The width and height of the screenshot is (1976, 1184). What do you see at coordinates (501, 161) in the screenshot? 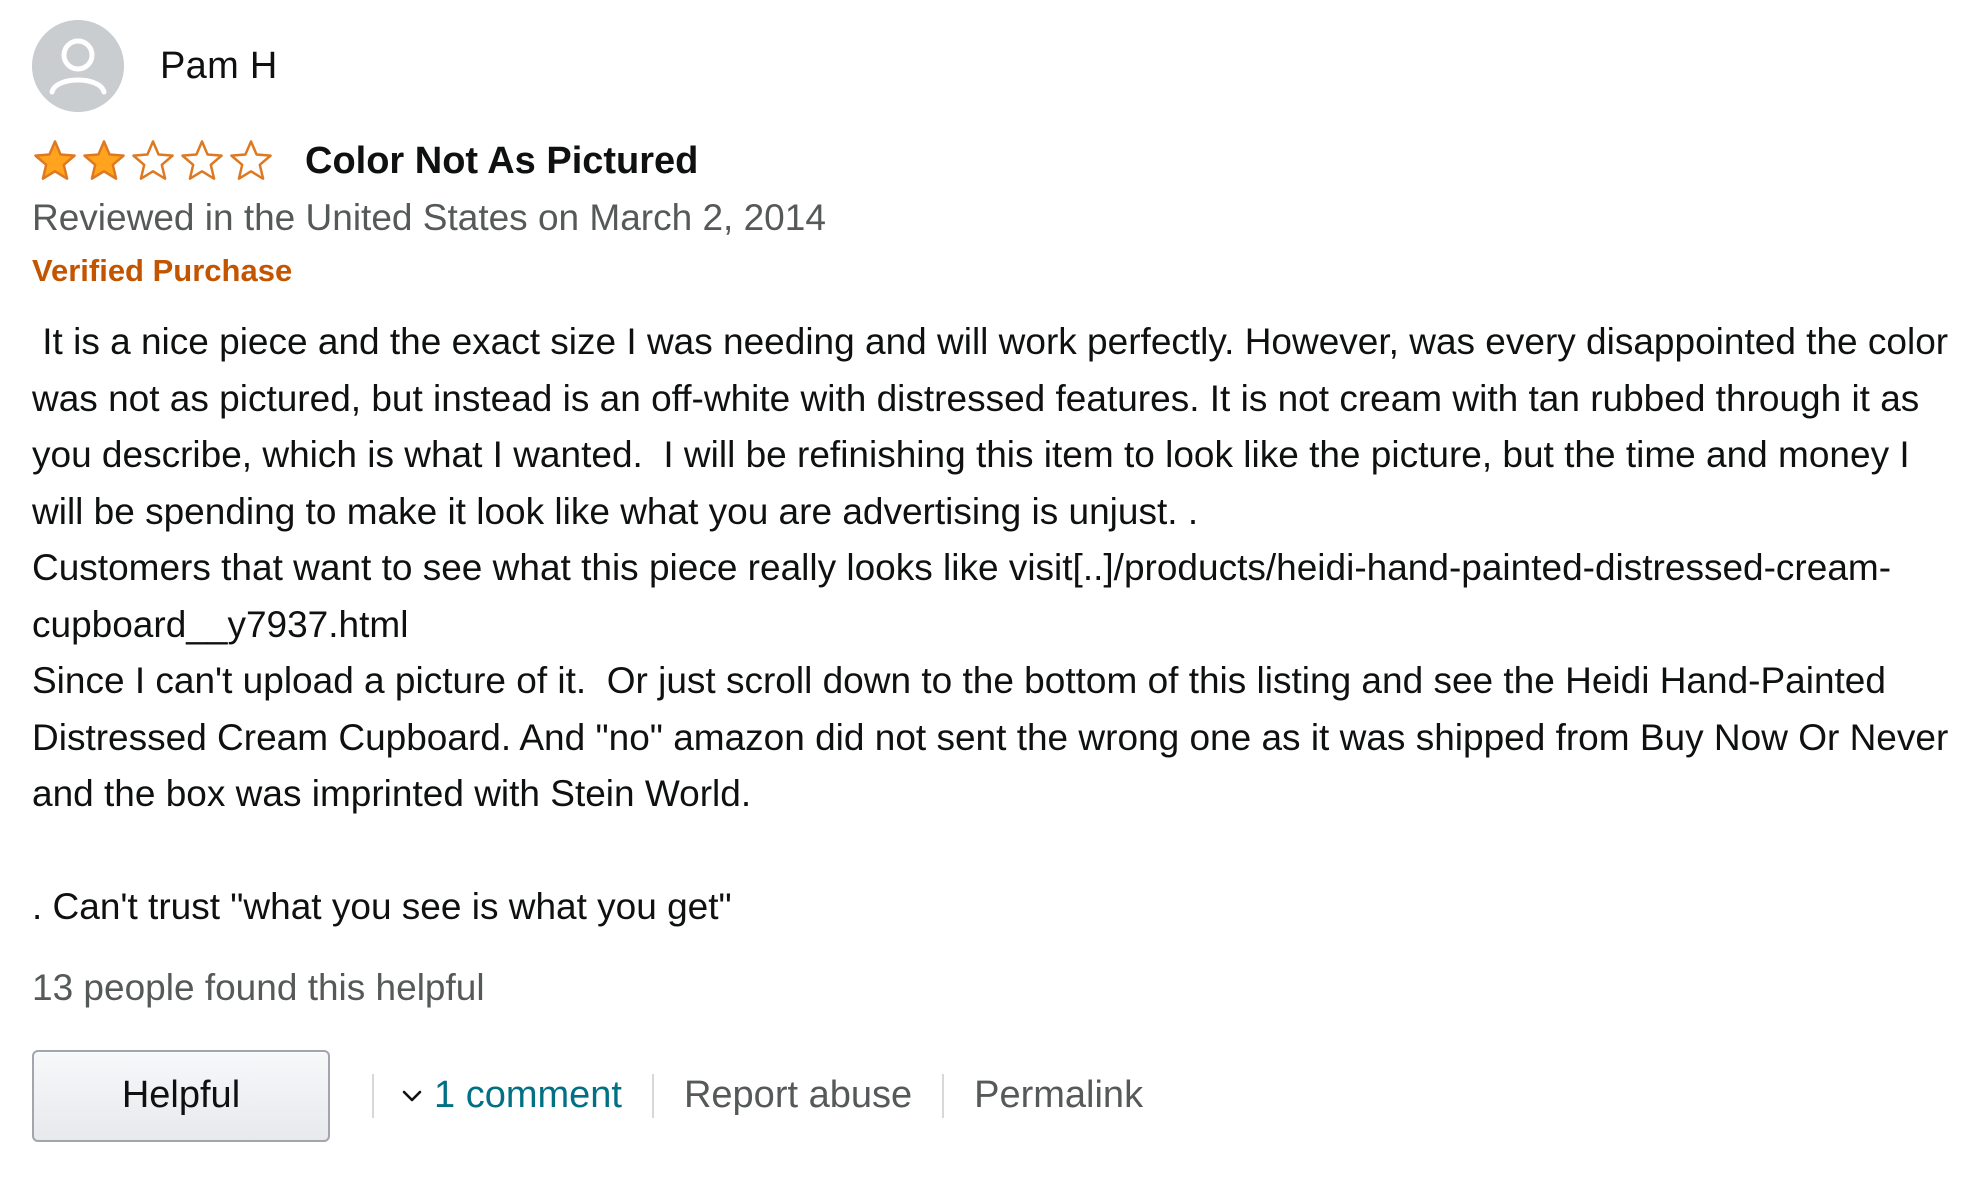
I see `review-title: Color Not As Pictured` at bounding box center [501, 161].